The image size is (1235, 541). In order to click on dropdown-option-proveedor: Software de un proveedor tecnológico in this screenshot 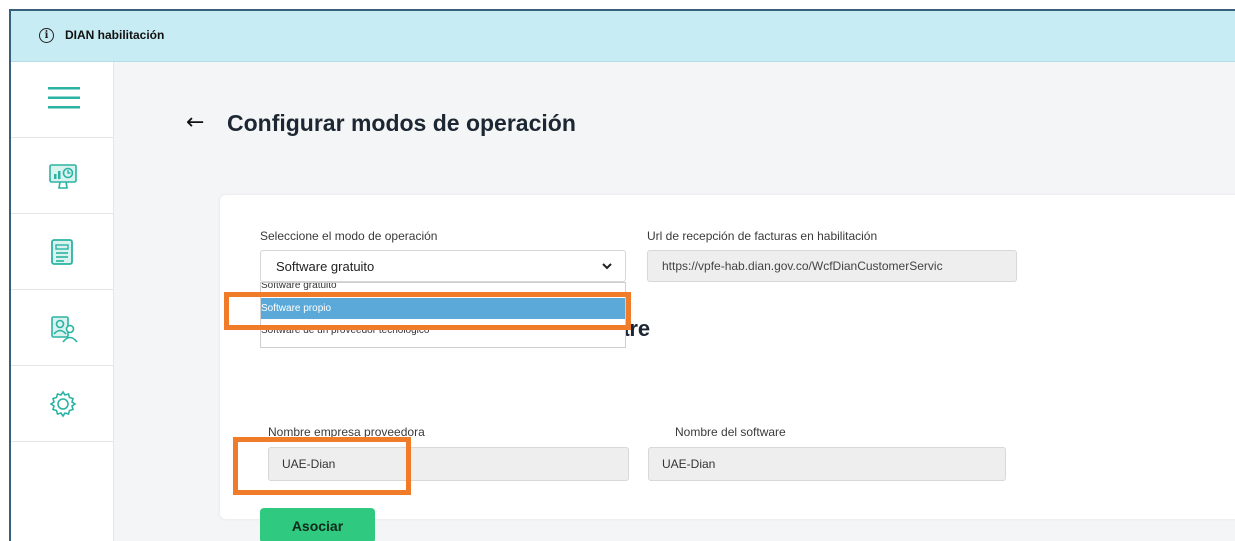, I will do `click(443, 332)`.